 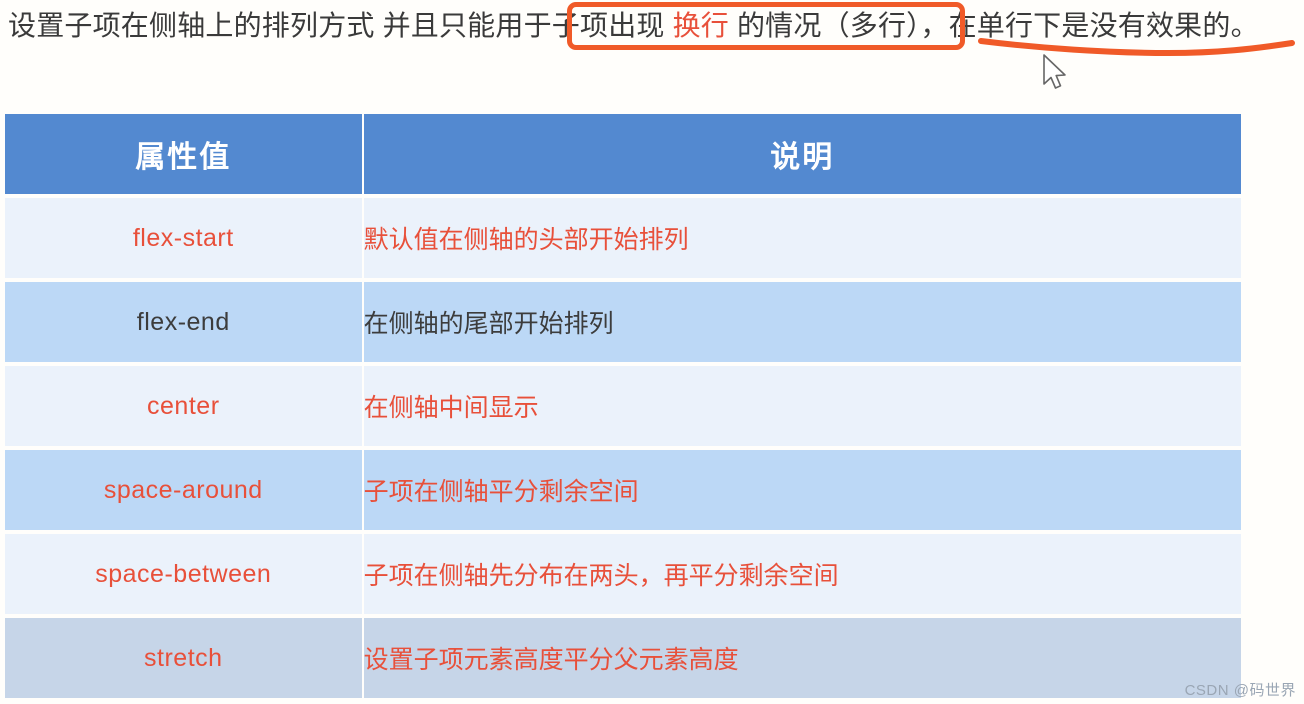 I want to click on mouse-pointer-icon, so click(x=1054, y=71).